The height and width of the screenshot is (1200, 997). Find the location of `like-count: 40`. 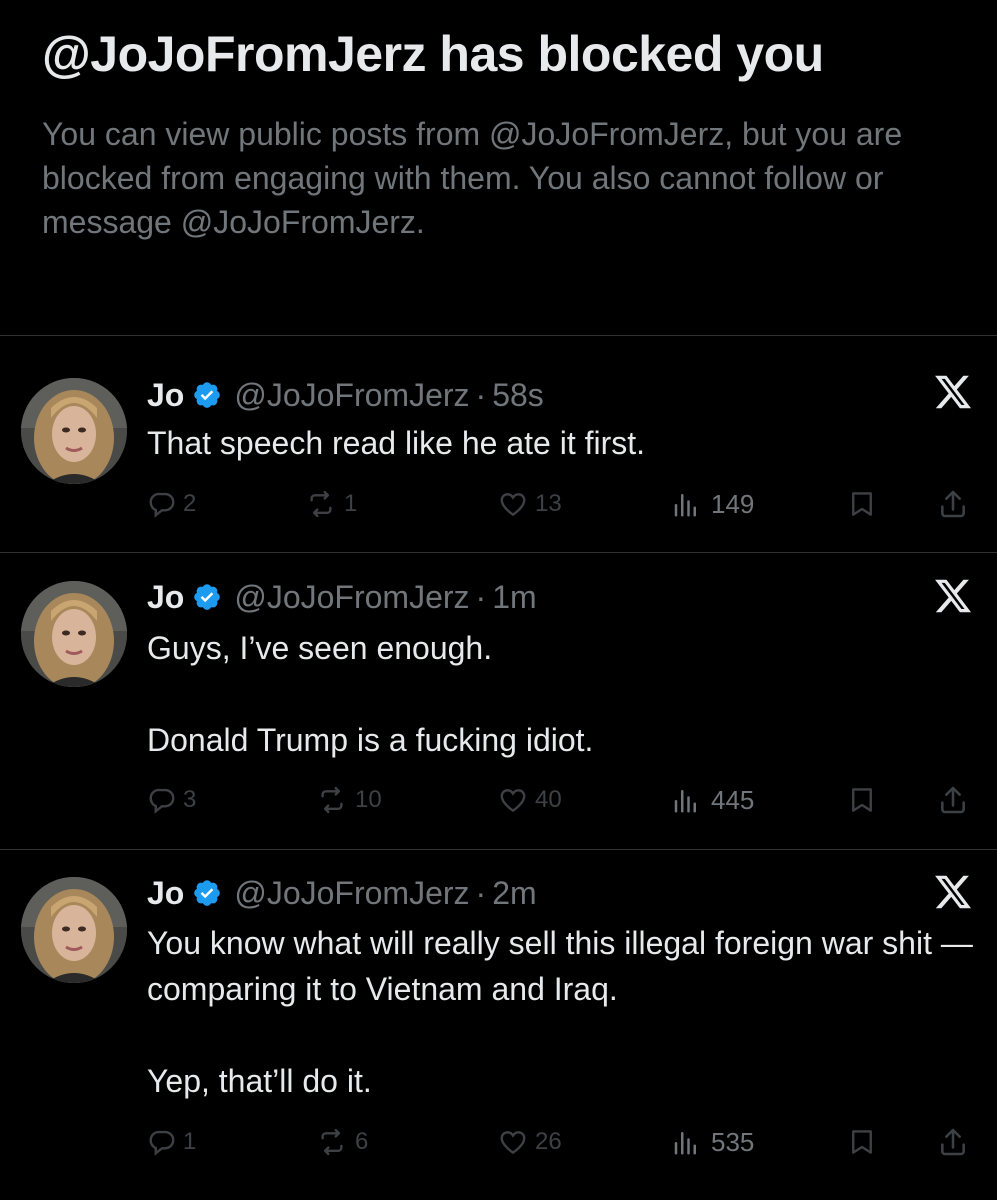

like-count: 40 is located at coordinates (548, 799).